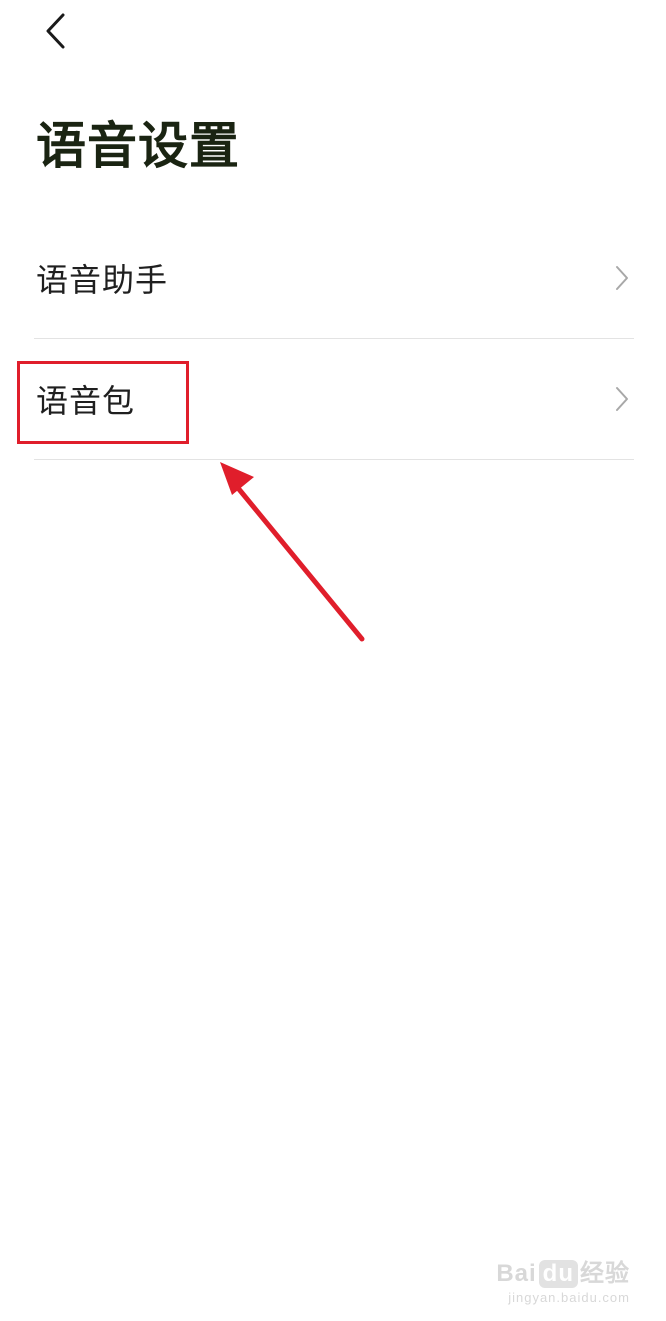 The width and height of the screenshot is (666, 1321). I want to click on settings-row-voice-pack: 语音包, so click(334, 399).